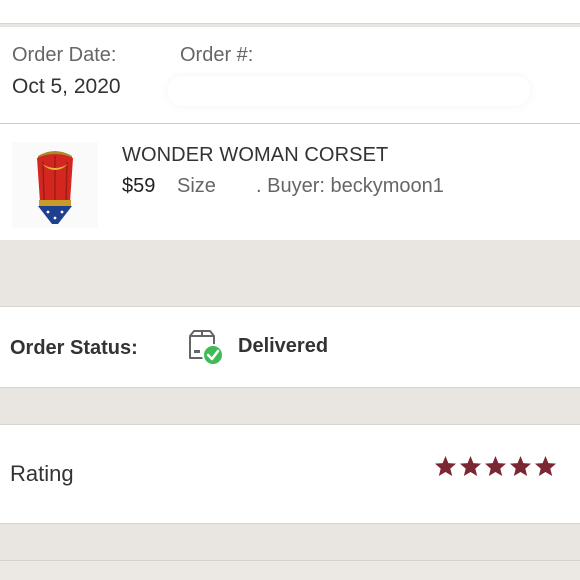 Image resolution: width=580 pixels, height=580 pixels. I want to click on size-redacted, so click(237, 189).